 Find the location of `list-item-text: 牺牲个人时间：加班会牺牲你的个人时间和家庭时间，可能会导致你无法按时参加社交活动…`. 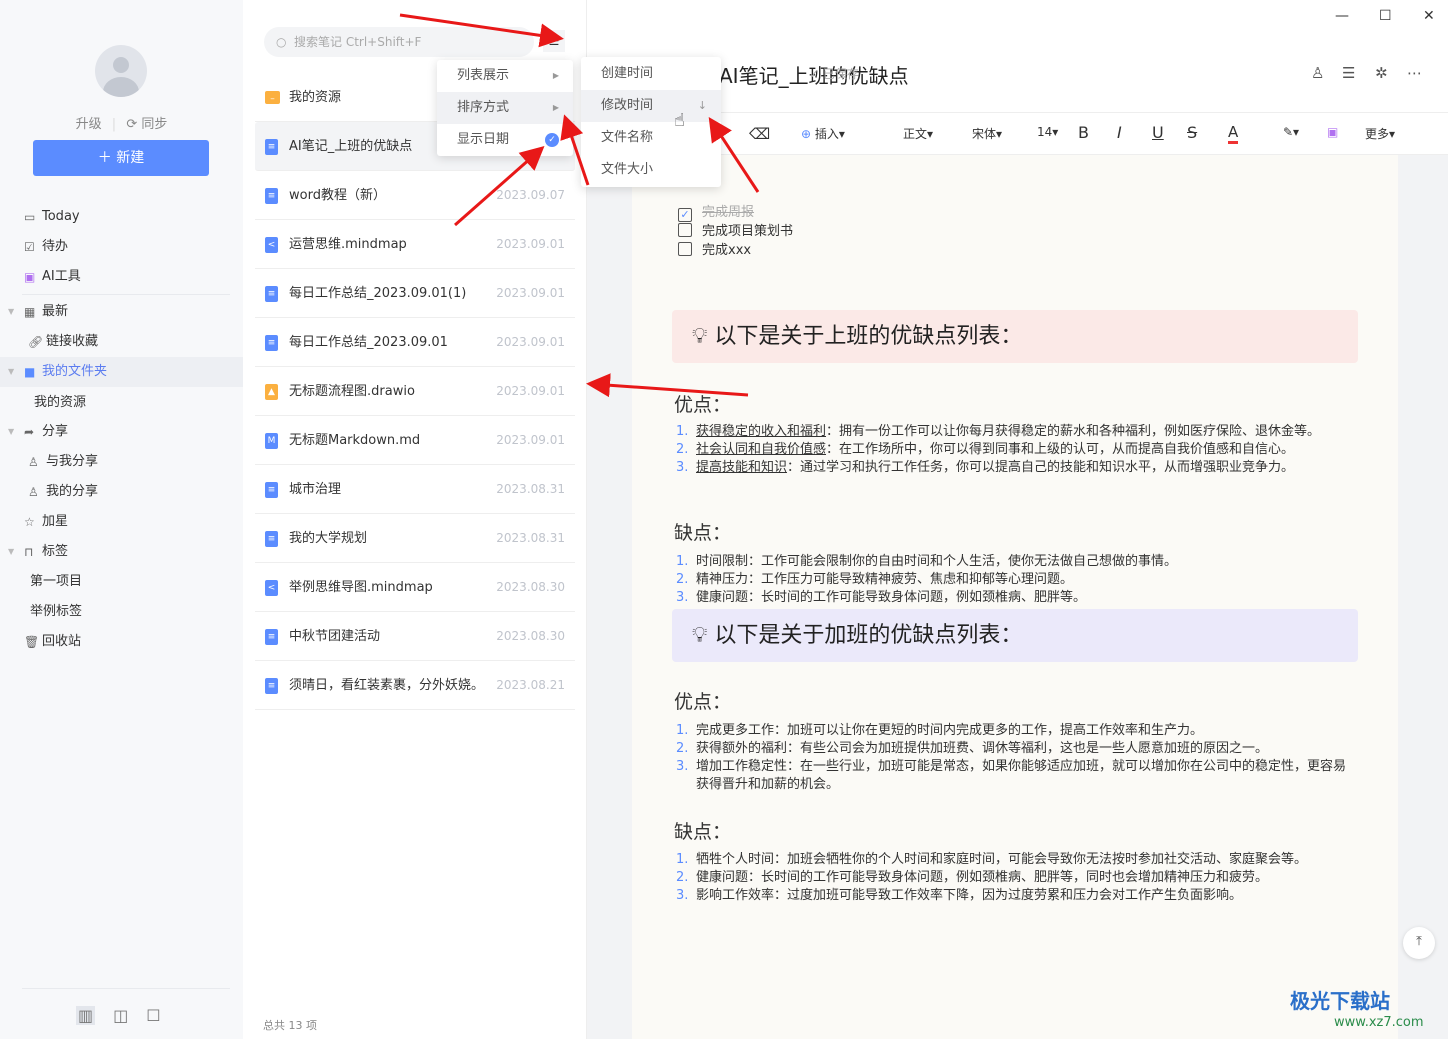

list-item-text: 牺牲个人时间：加班会牺牲你的个人时间和家庭时间，可能会导致你无法按时参加社交活动… is located at coordinates (1002, 859).